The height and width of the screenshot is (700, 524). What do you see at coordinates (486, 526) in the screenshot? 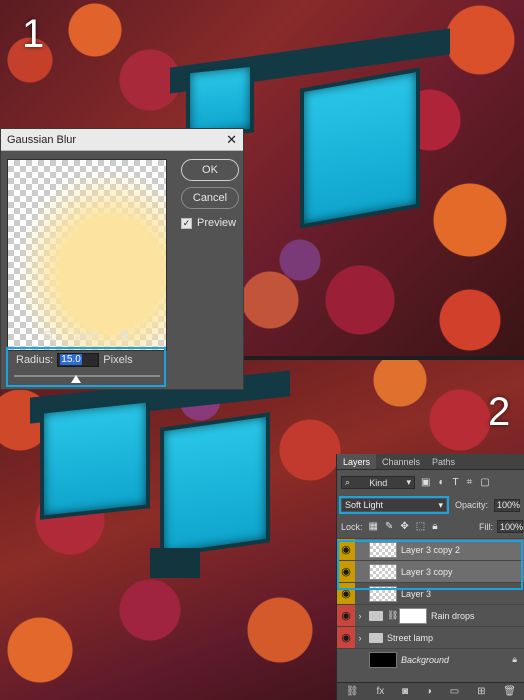
I see `fill-label: Fill:` at bounding box center [486, 526].